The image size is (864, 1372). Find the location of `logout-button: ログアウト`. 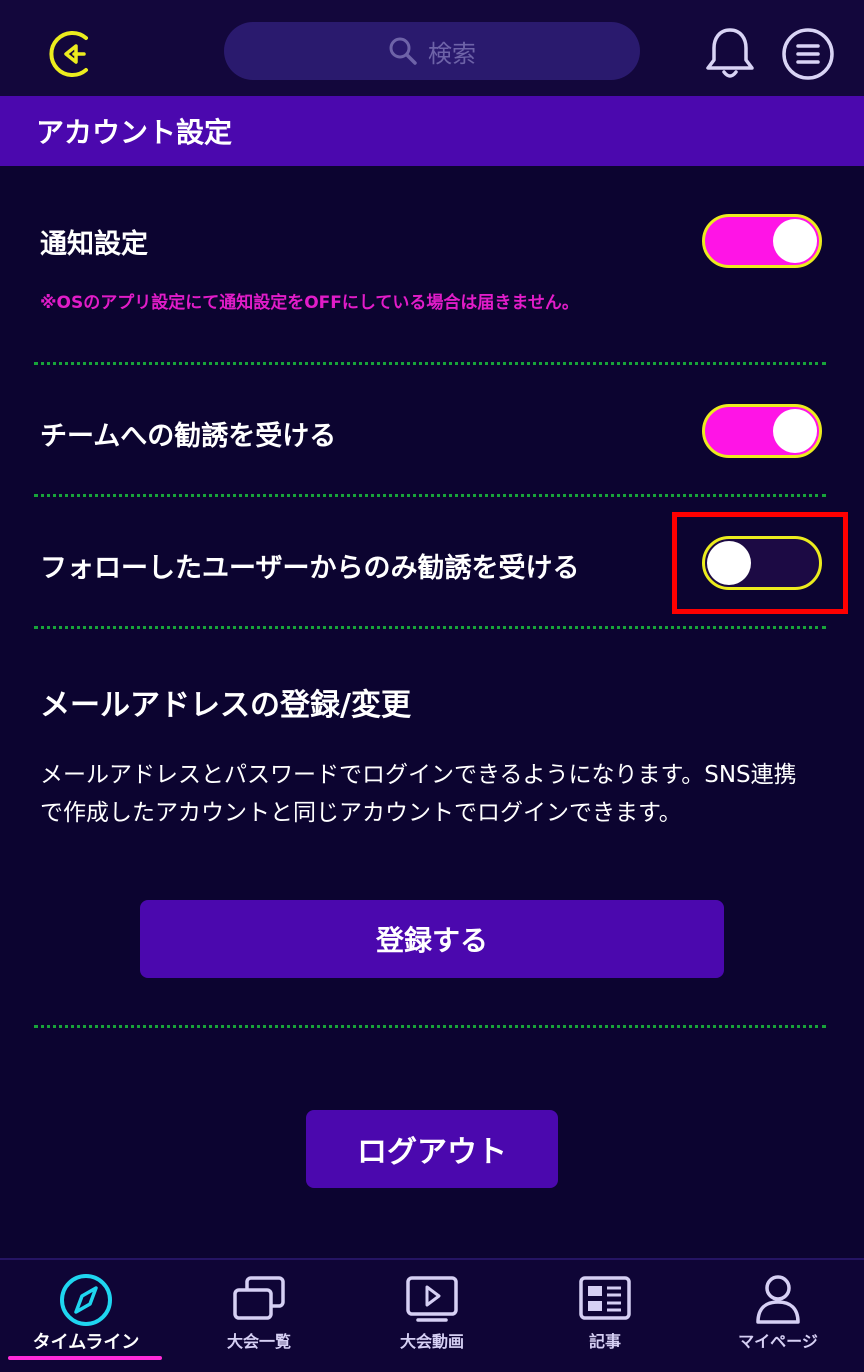

logout-button: ログアウト is located at coordinates (432, 1149).